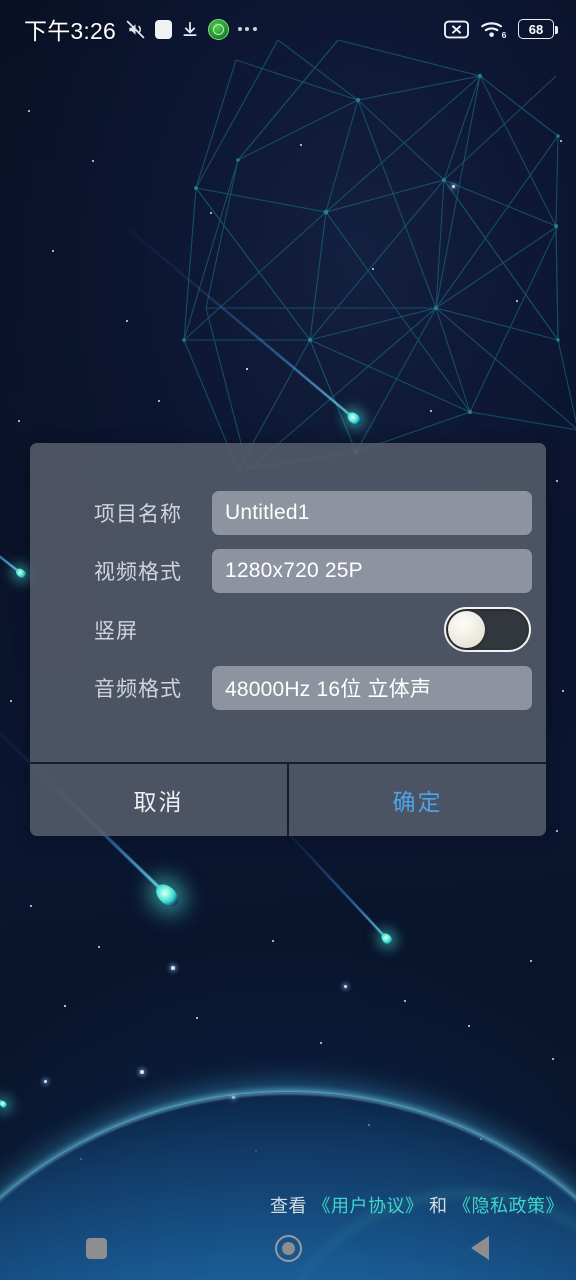  I want to click on status-bar-left: 下午3:26, so click(140, 29).